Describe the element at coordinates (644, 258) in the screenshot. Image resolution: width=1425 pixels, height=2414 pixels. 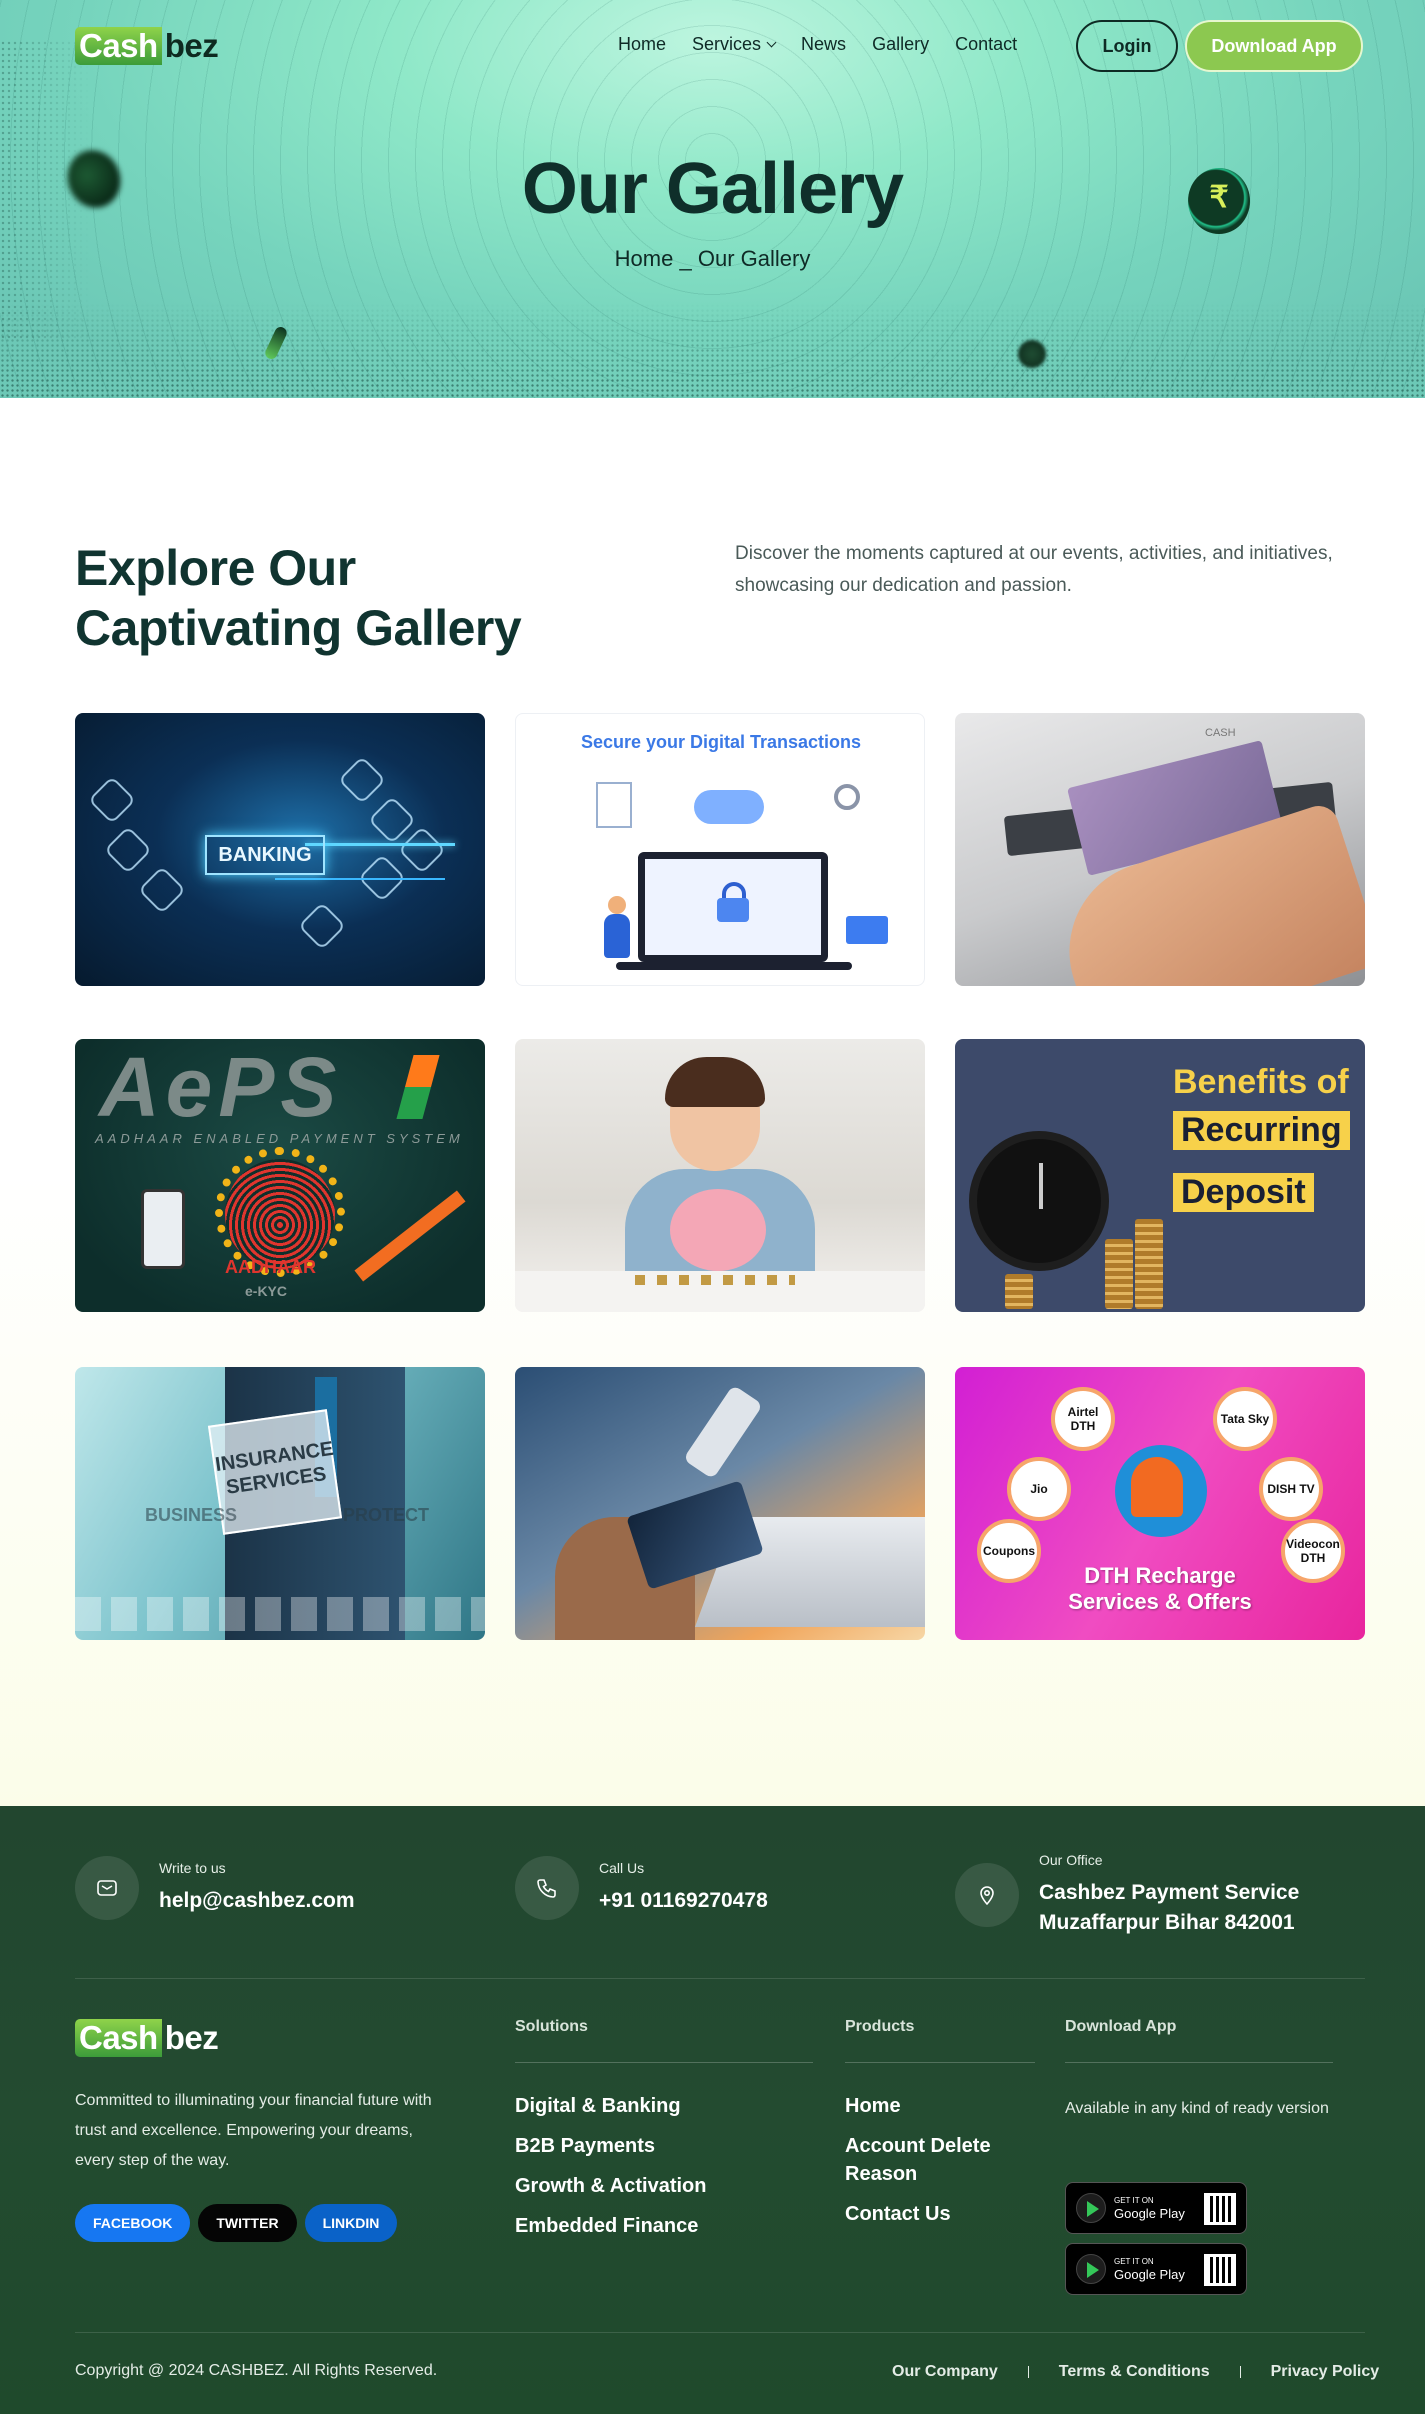
I see `breadcrumb-home: Home` at that location.